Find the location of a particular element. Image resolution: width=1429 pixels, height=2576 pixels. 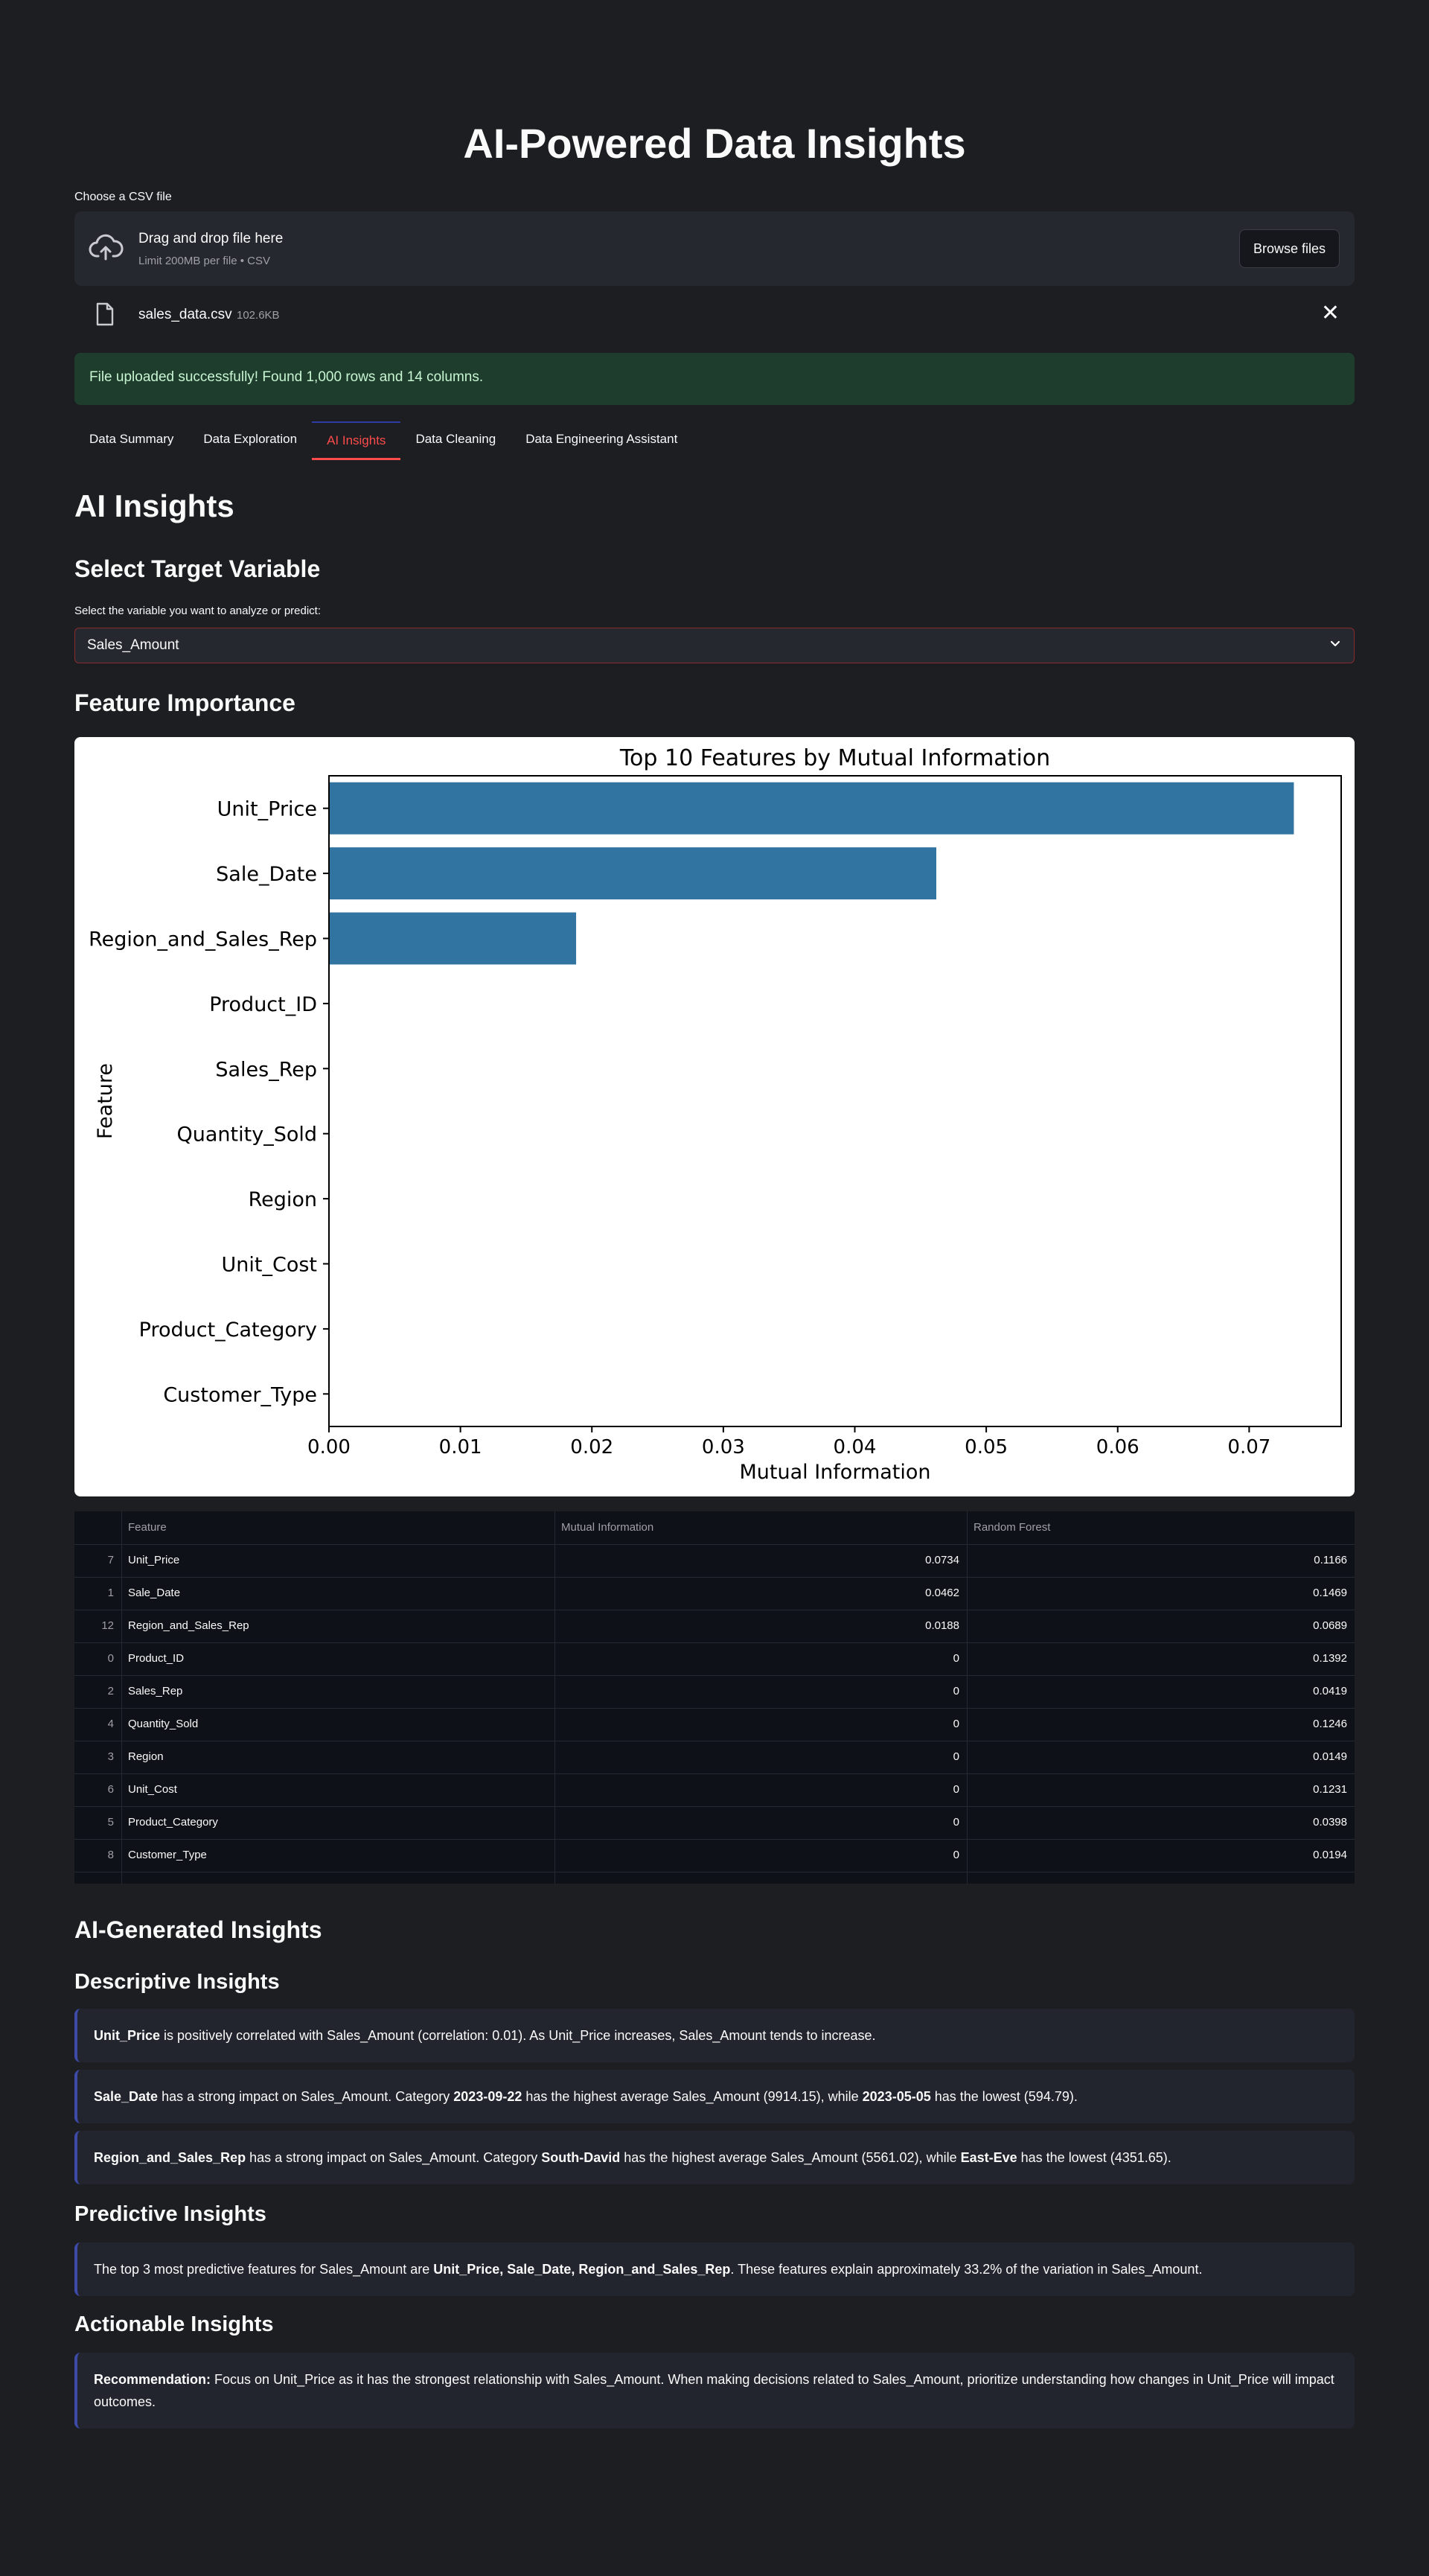

cell-random-forest: 0.1392 is located at coordinates (1161, 1658).